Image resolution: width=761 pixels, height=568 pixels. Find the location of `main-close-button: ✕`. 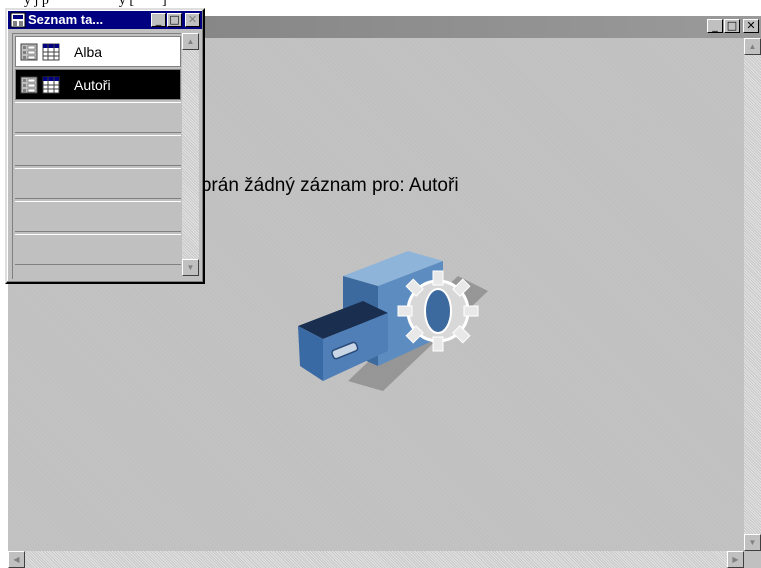

main-close-button: ✕ is located at coordinates (751, 26).